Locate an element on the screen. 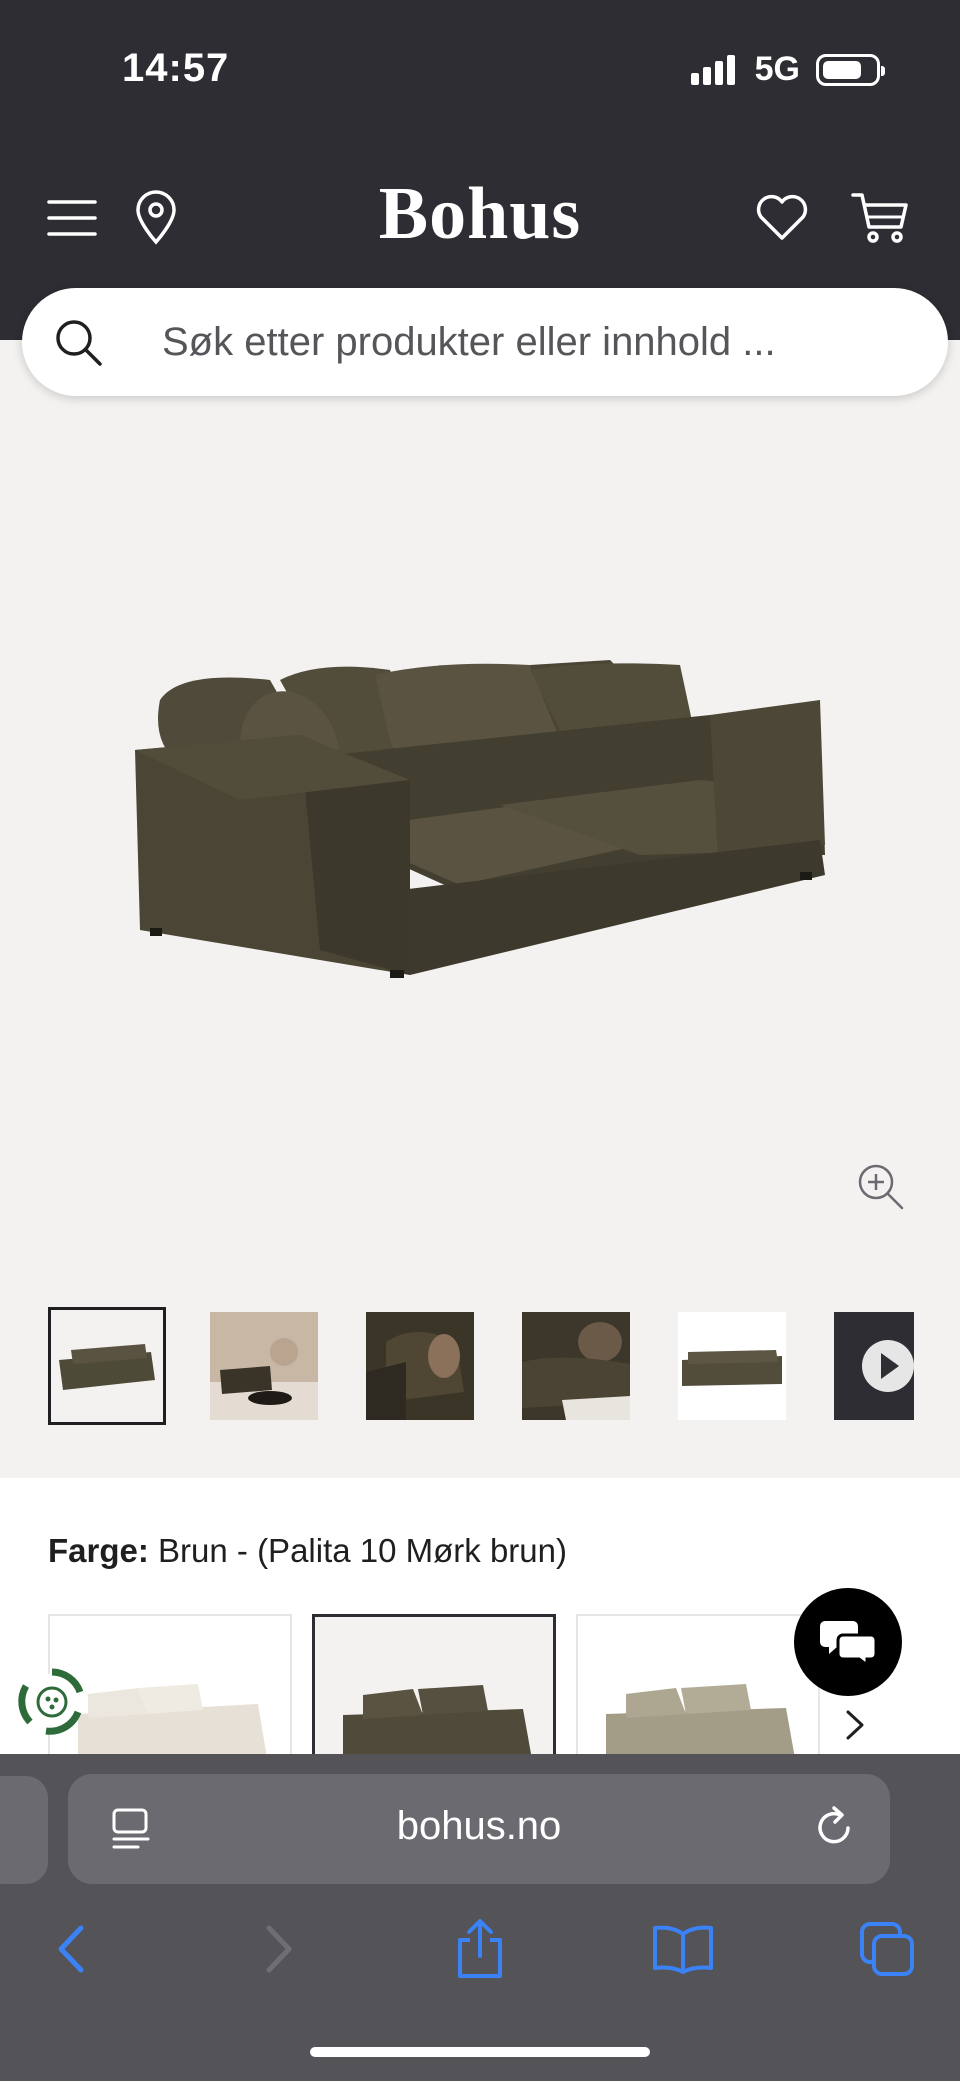  eco-badge-icon is located at coordinates (52, 1702).